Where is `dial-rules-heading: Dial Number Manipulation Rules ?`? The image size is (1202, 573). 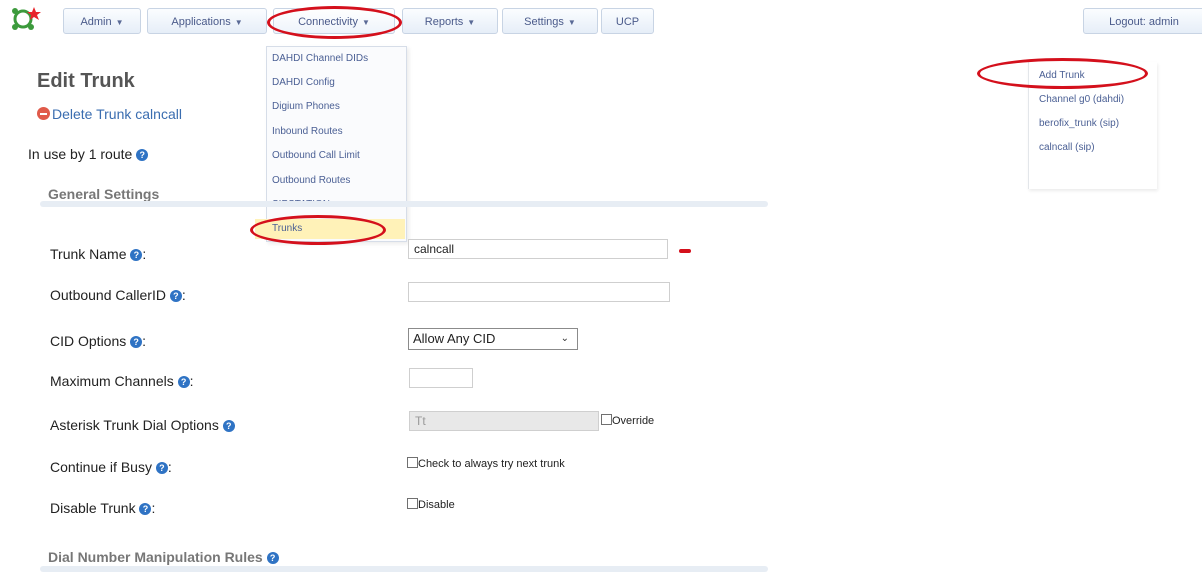
dial-rules-heading: Dial Number Manipulation Rules ? is located at coordinates (163, 557).